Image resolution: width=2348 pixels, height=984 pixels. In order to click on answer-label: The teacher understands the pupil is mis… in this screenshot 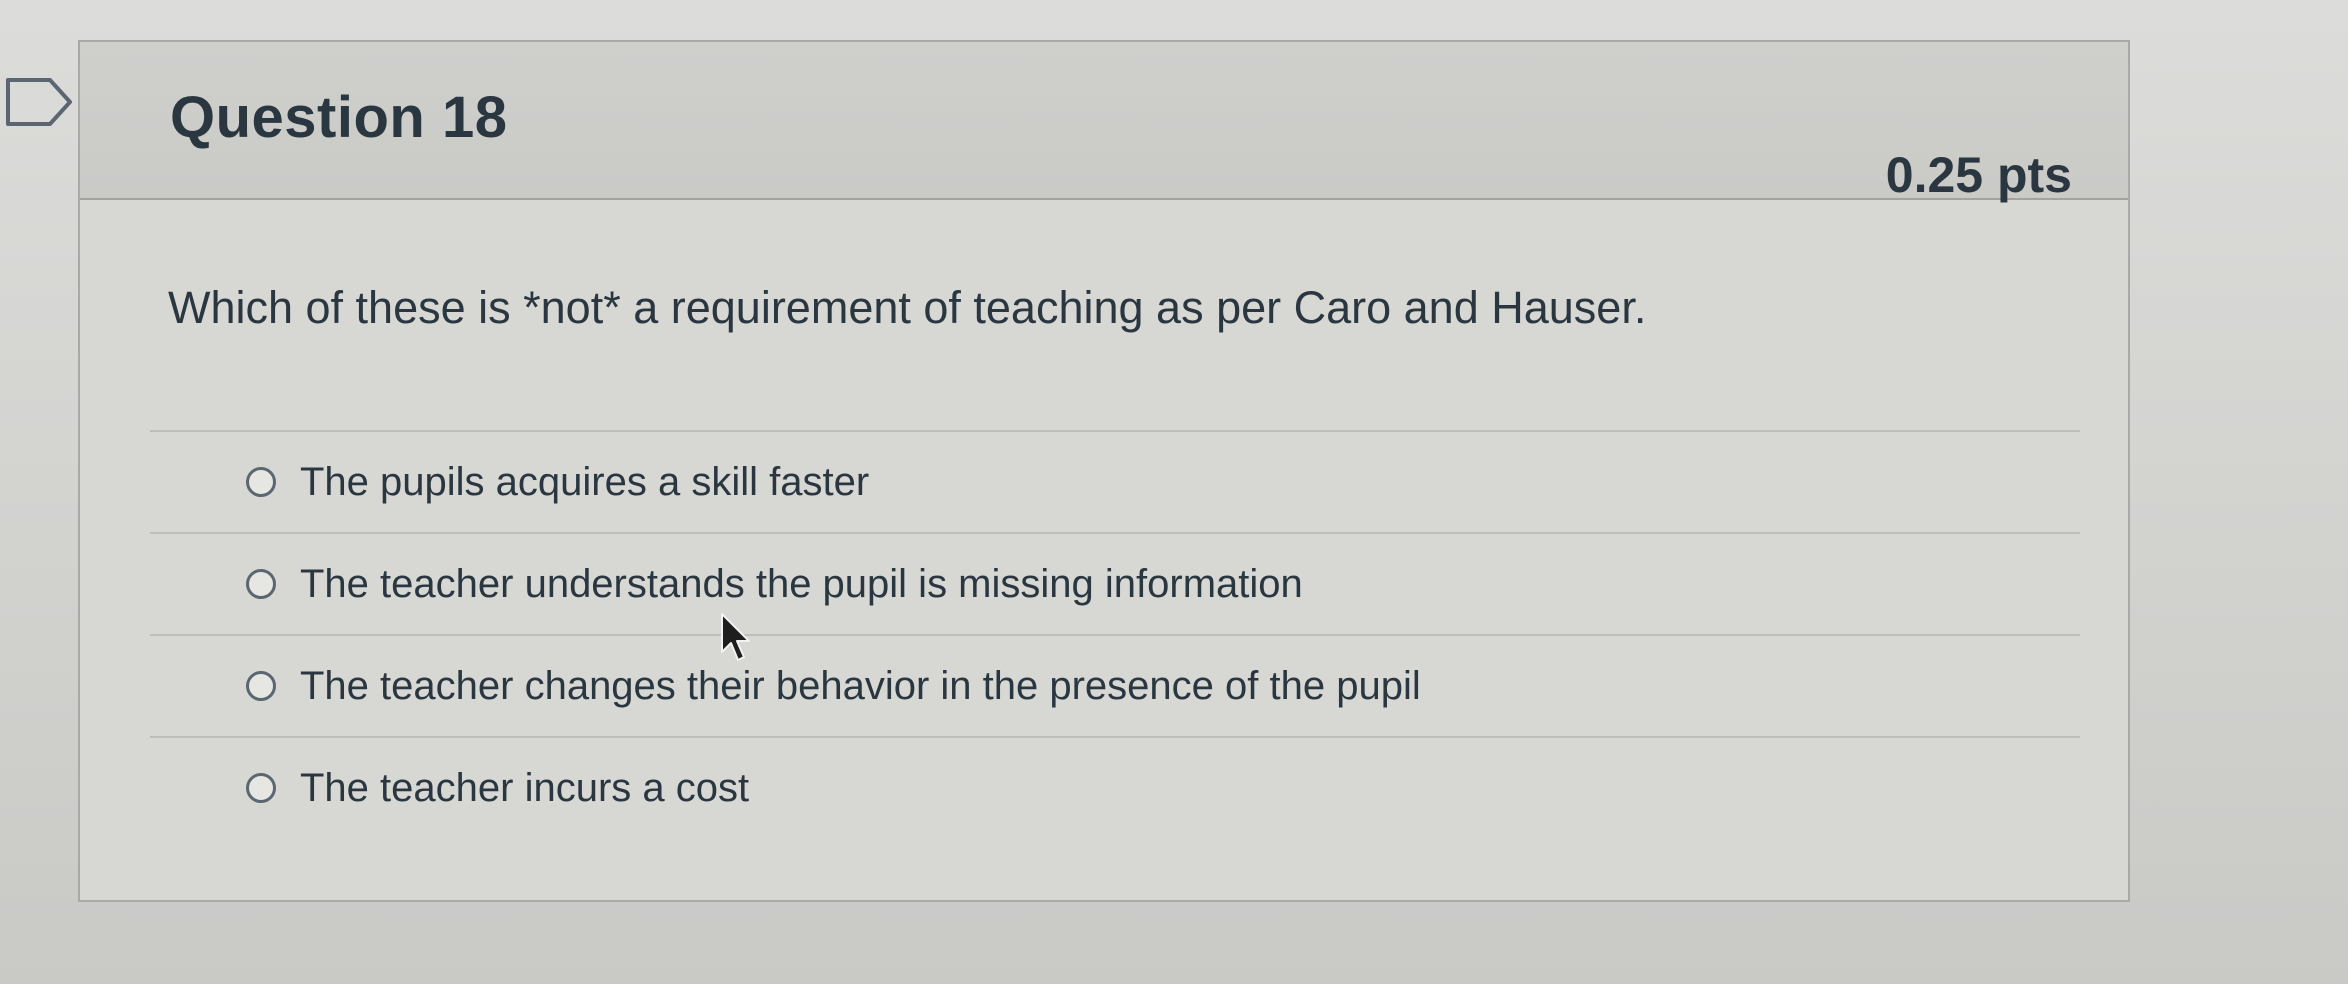, I will do `click(801, 584)`.